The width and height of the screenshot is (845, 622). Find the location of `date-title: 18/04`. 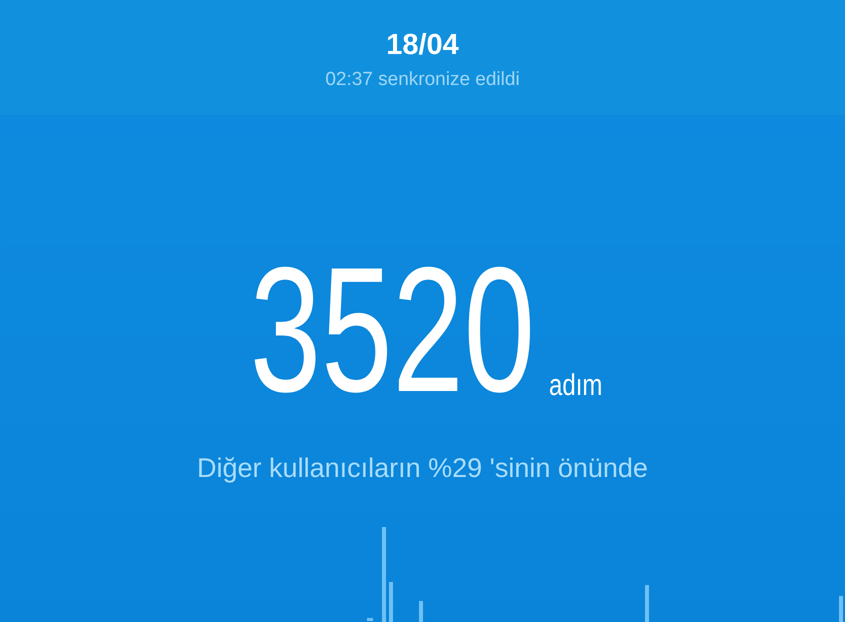

date-title: 18/04 is located at coordinates (422, 45).